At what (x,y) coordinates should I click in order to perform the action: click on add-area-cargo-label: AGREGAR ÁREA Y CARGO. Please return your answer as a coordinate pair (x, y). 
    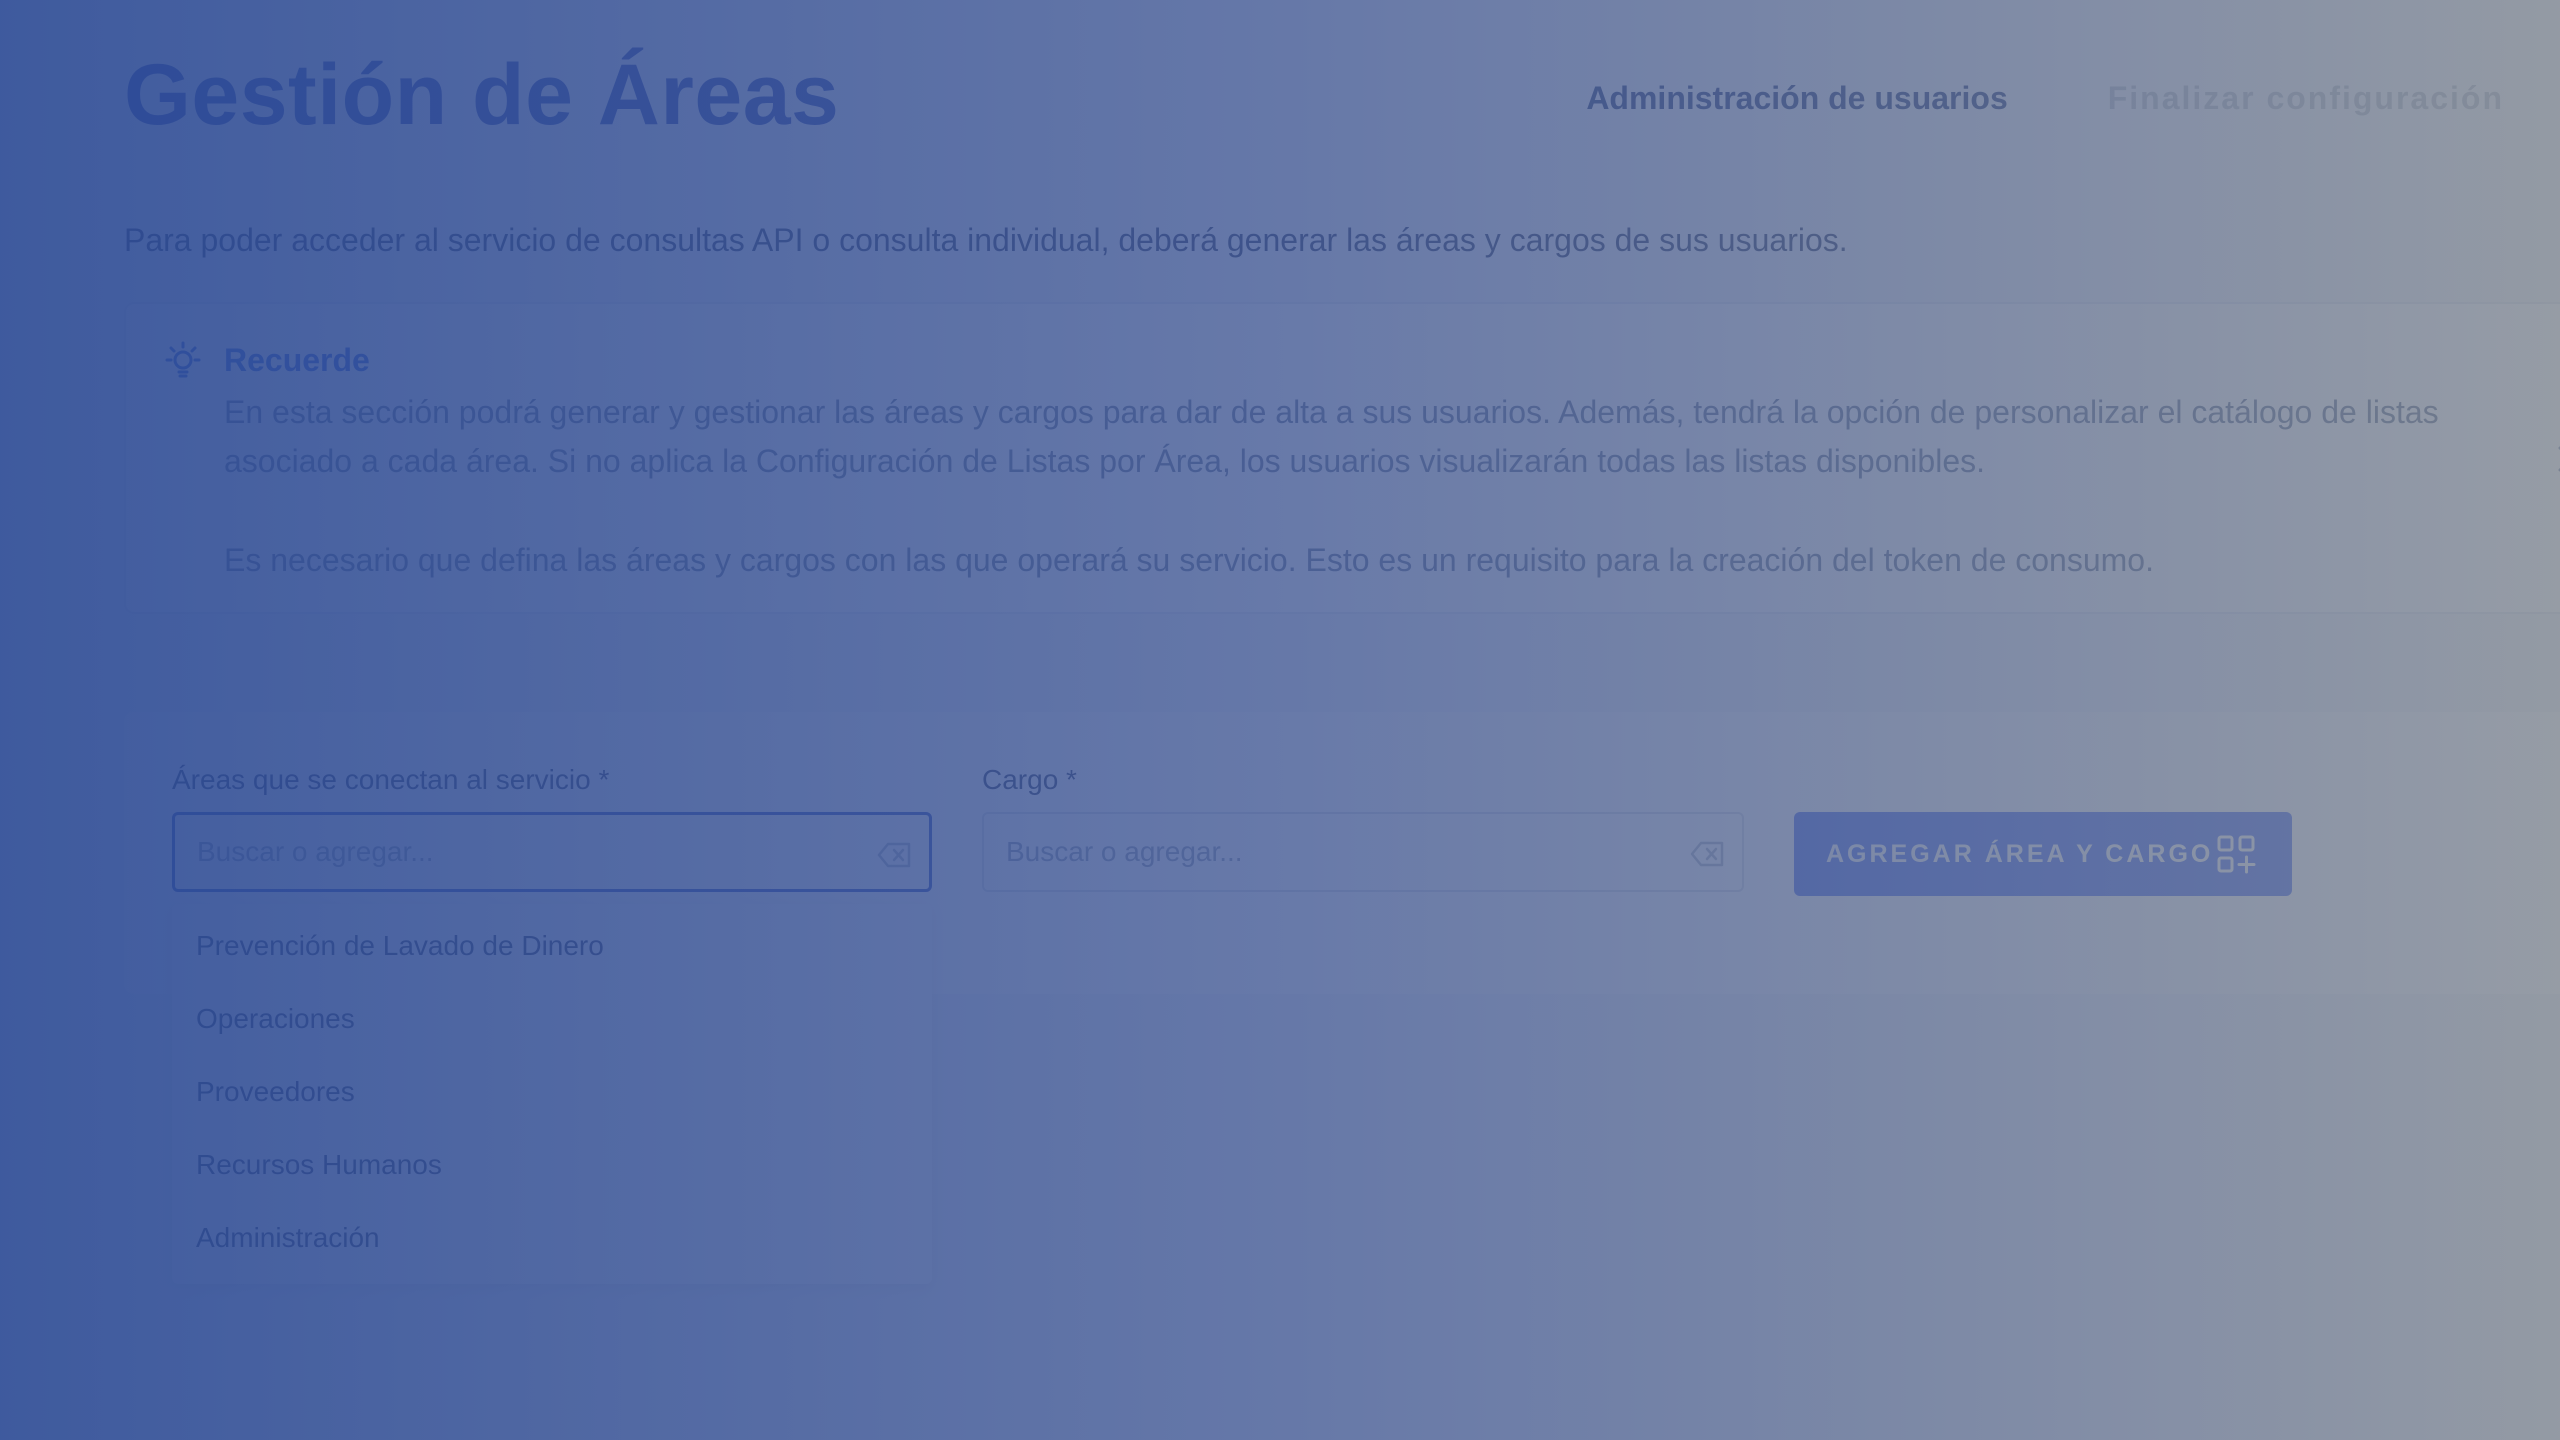
    Looking at the image, I should click on (2020, 853).